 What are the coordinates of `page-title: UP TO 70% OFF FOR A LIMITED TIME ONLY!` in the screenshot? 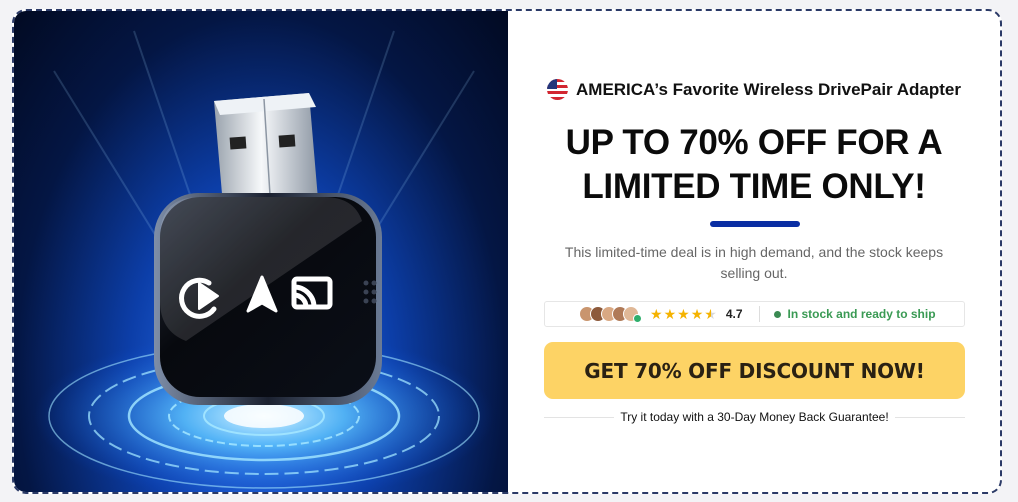 It's located at (754, 165).